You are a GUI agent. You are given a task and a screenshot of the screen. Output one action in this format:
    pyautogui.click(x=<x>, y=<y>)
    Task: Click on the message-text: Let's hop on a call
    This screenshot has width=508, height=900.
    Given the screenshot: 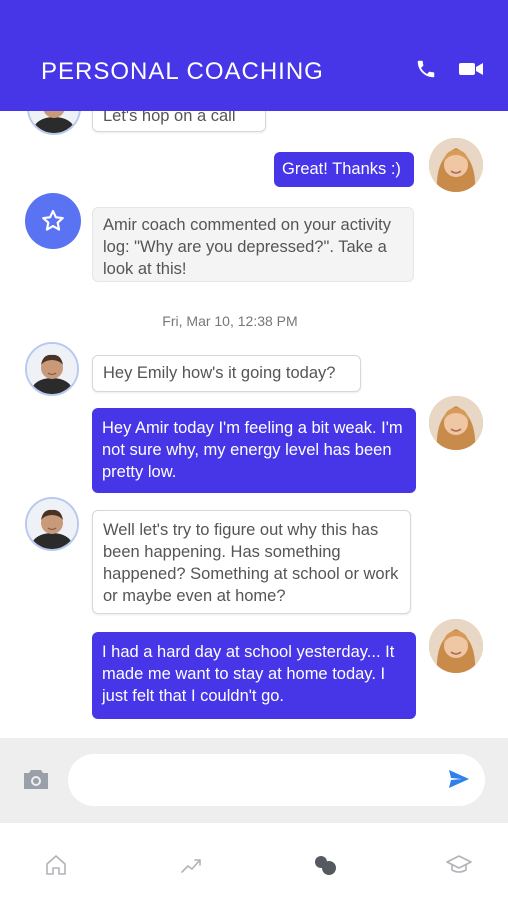 What is the action you would take?
    pyautogui.click(x=169, y=118)
    